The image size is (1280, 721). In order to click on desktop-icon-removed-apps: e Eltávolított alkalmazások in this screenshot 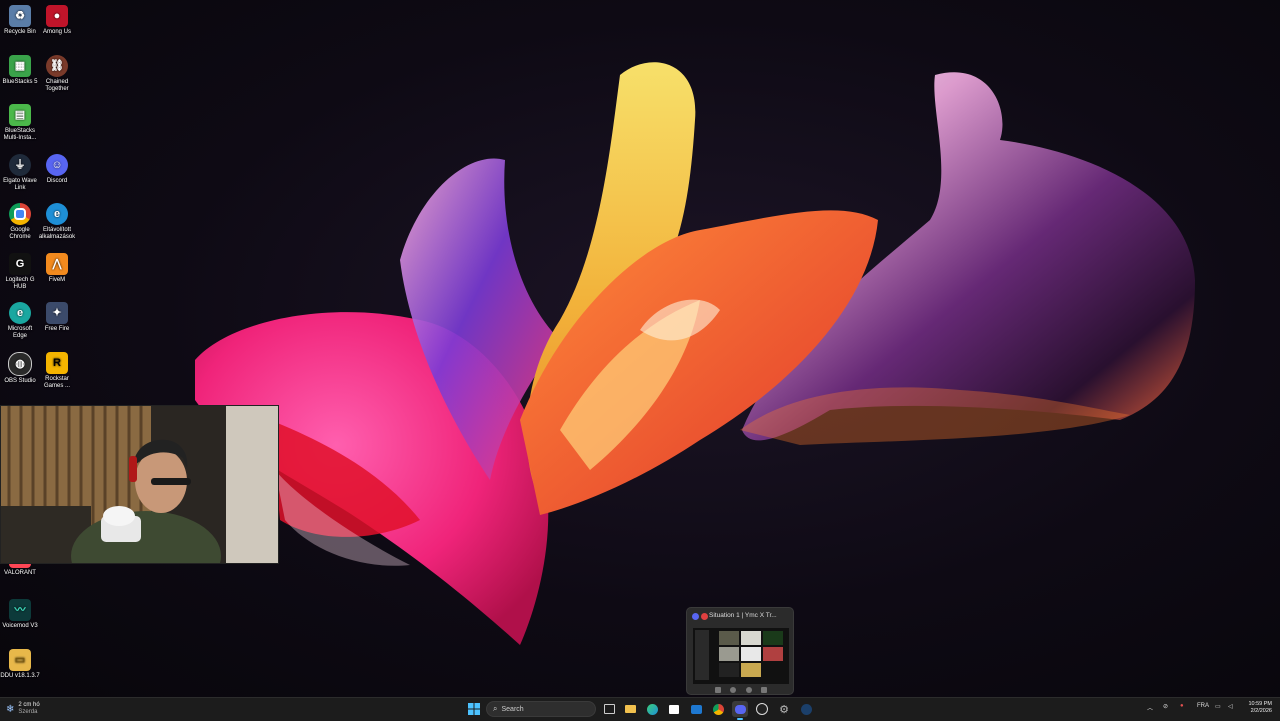, I will do `click(57, 222)`.